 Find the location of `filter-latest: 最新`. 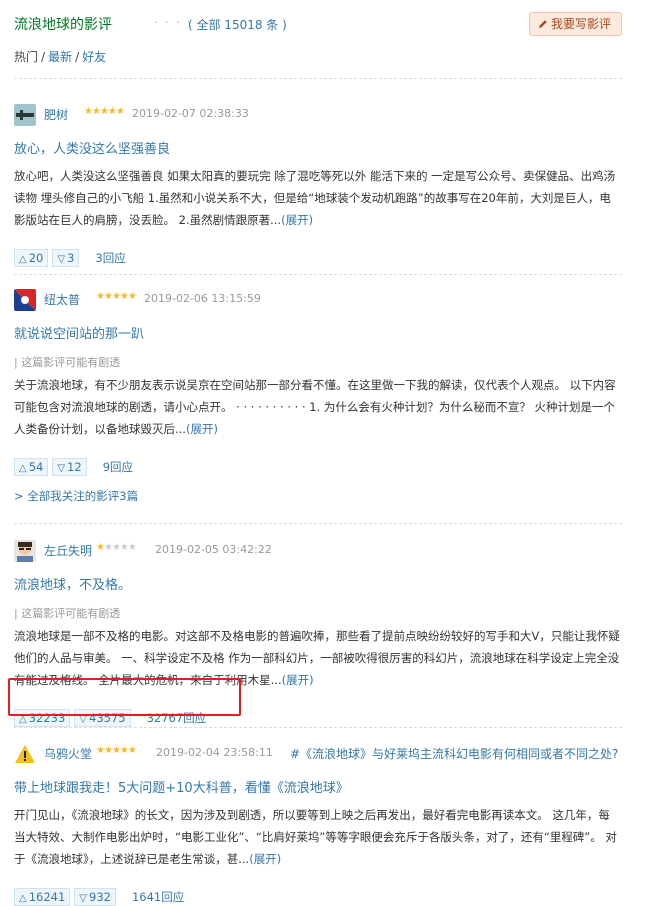

filter-latest: 最新 is located at coordinates (60, 57).